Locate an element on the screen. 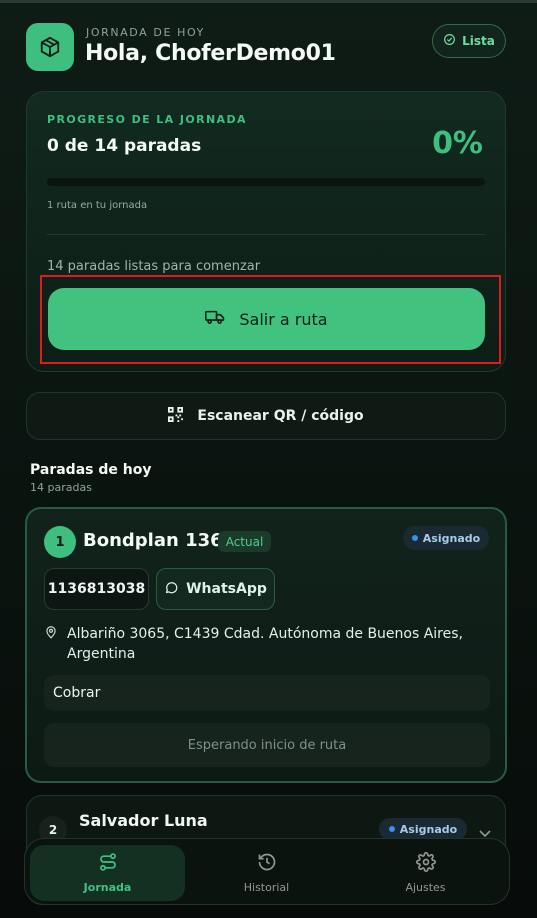 This screenshot has height=918, width=537. chat-bubble-icon is located at coordinates (171, 589).